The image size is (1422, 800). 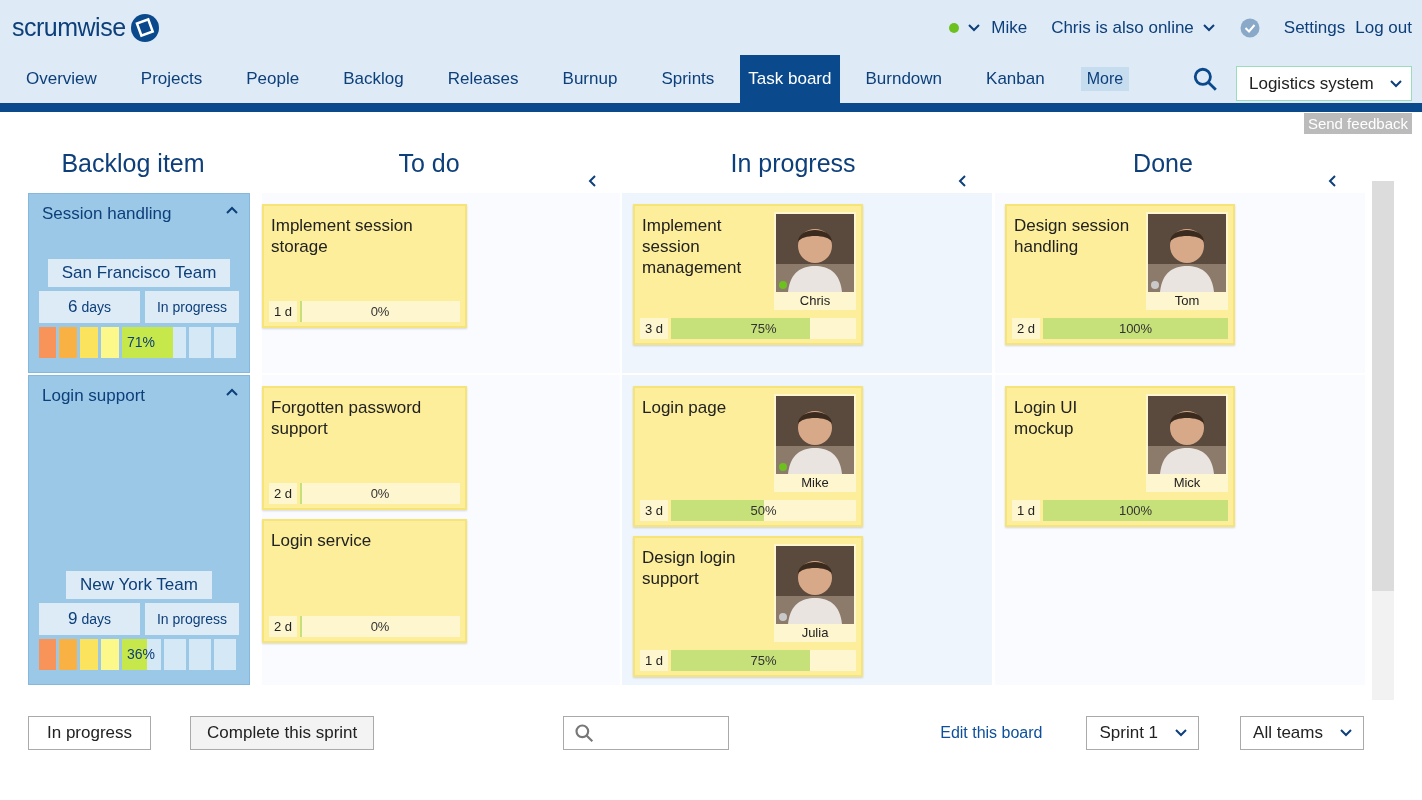 What do you see at coordinates (1324, 83) in the screenshot?
I see `project-dropdown: Logistics system` at bounding box center [1324, 83].